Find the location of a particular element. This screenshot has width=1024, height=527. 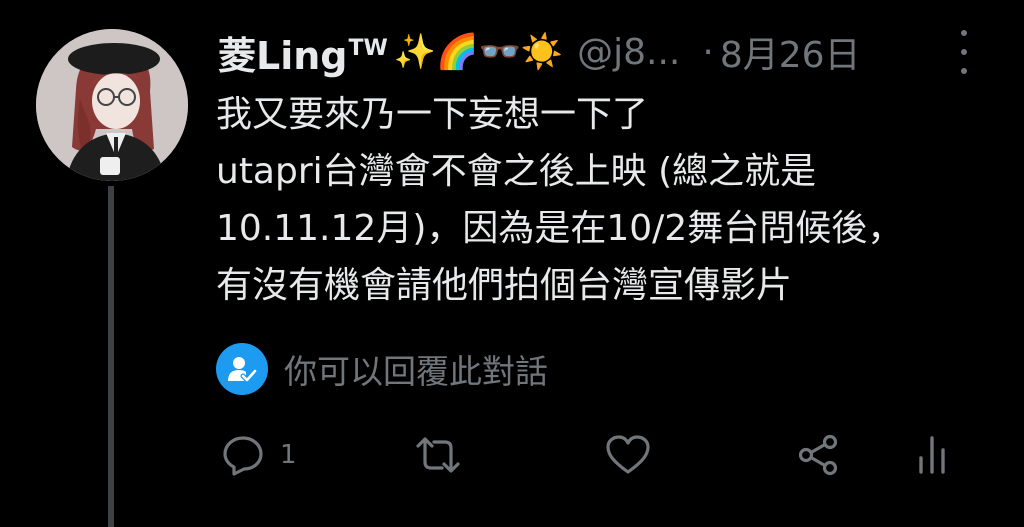

reply-button: 1 is located at coordinates (258, 455).